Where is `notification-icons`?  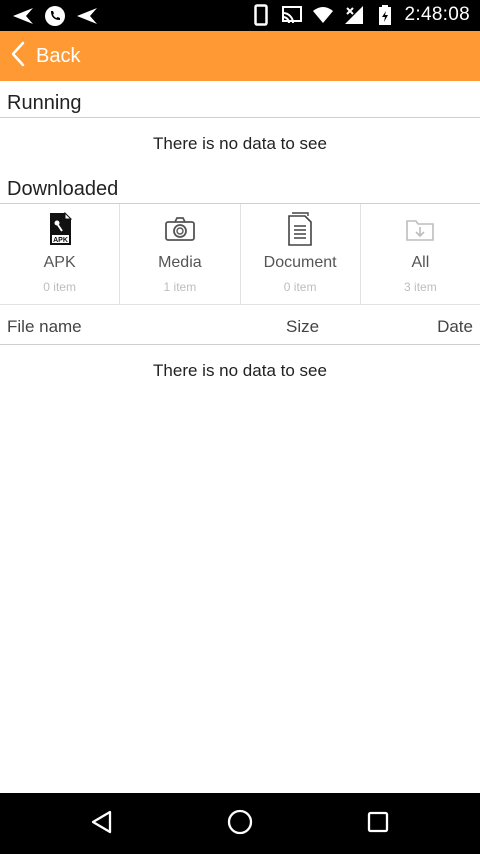
notification-icons is located at coordinates (55, 16).